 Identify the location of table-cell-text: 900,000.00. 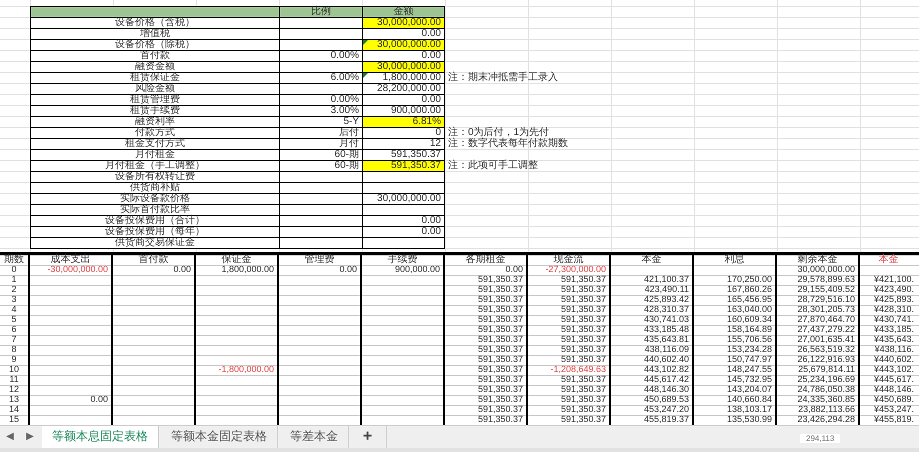
(417, 270).